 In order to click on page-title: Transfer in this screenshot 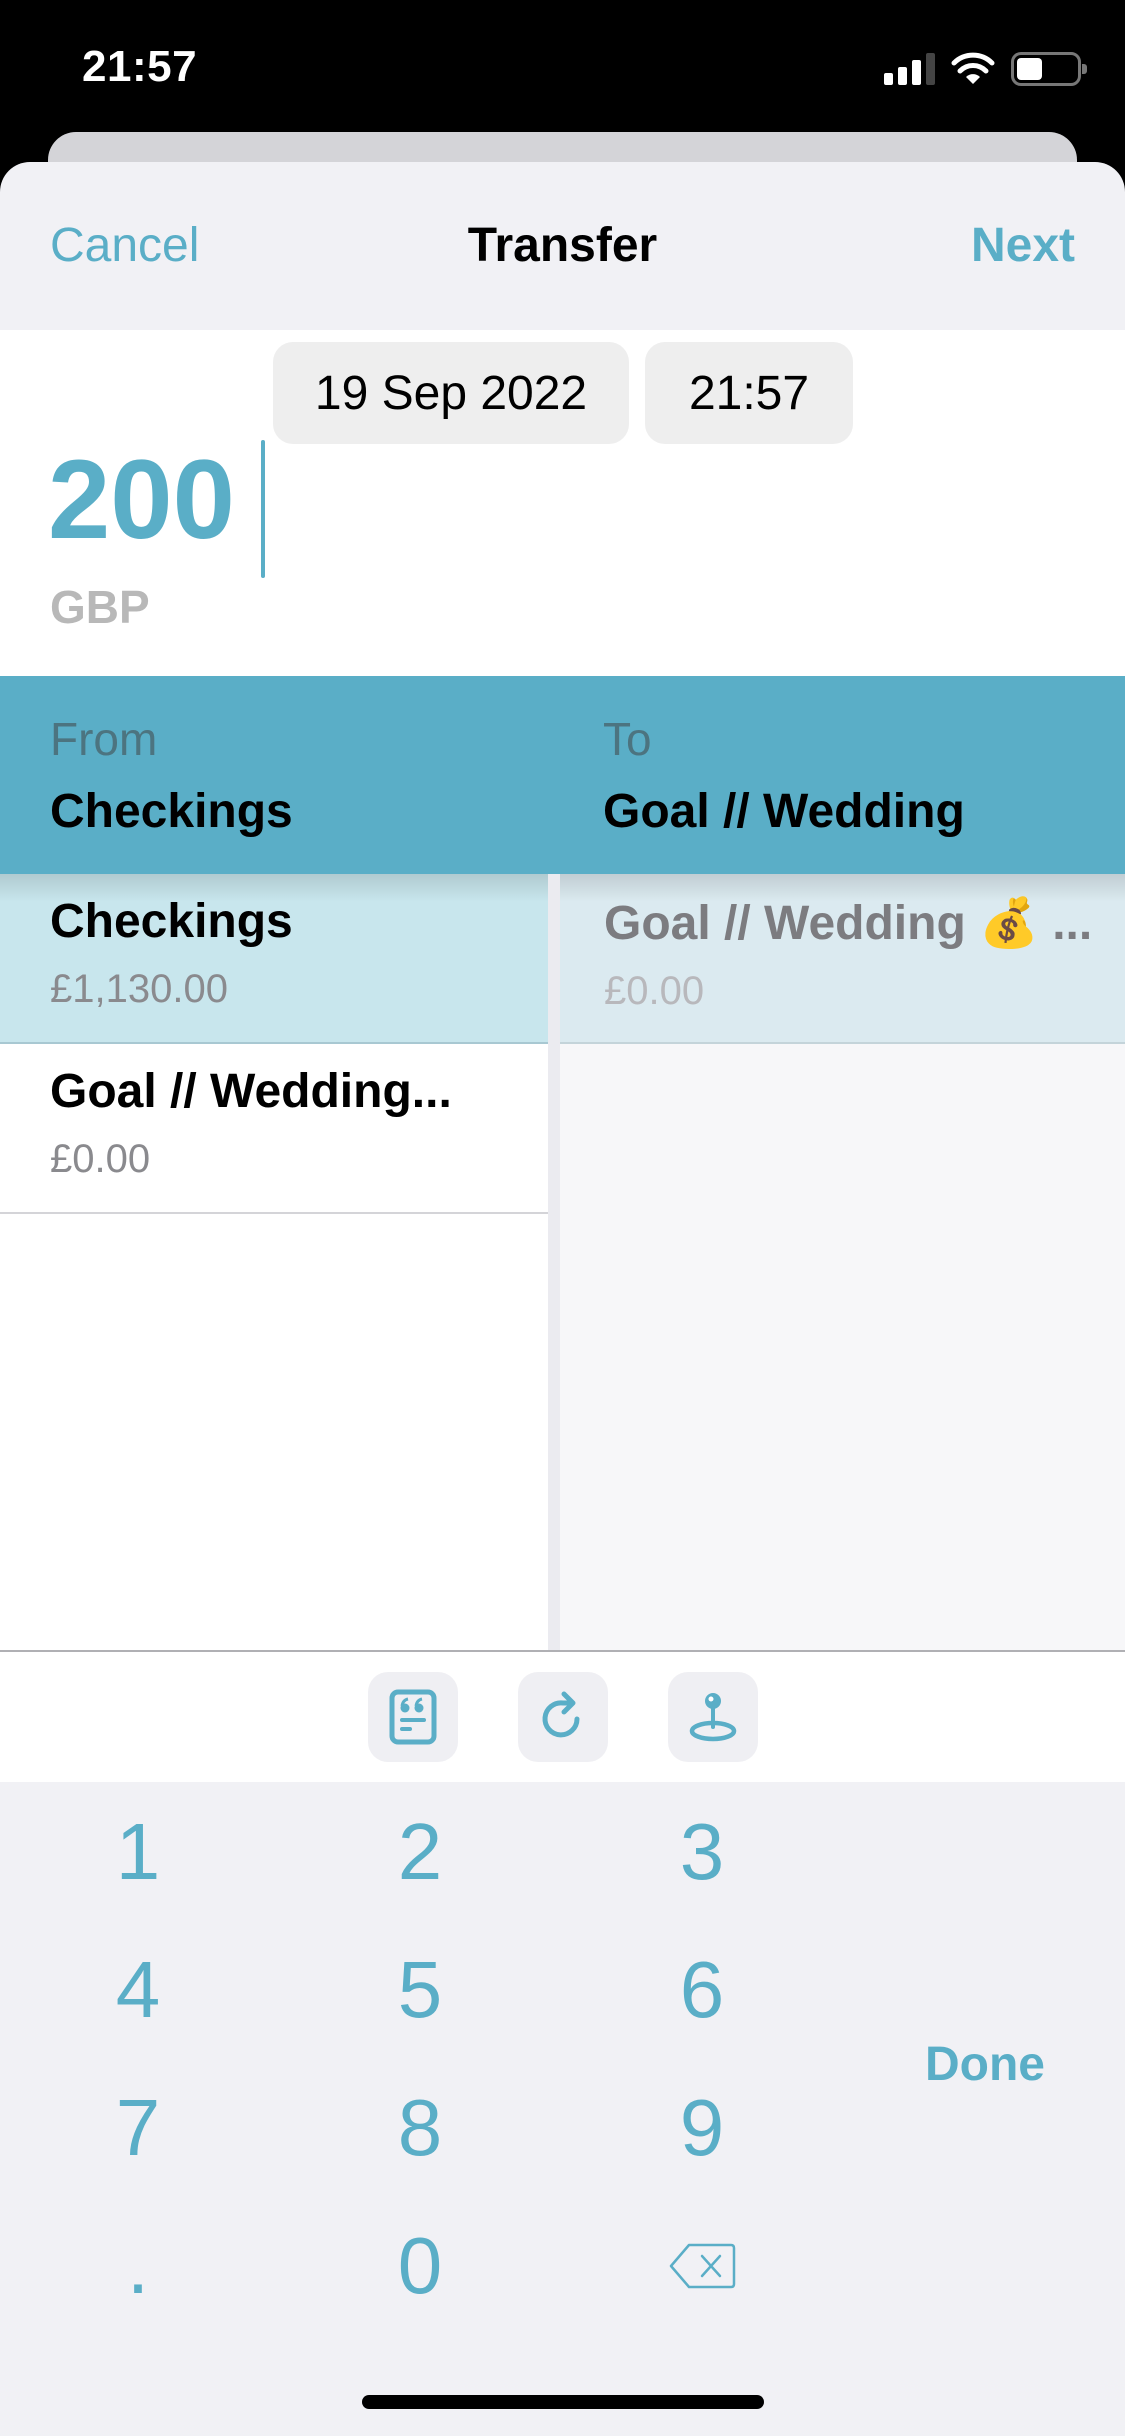, I will do `click(562, 245)`.